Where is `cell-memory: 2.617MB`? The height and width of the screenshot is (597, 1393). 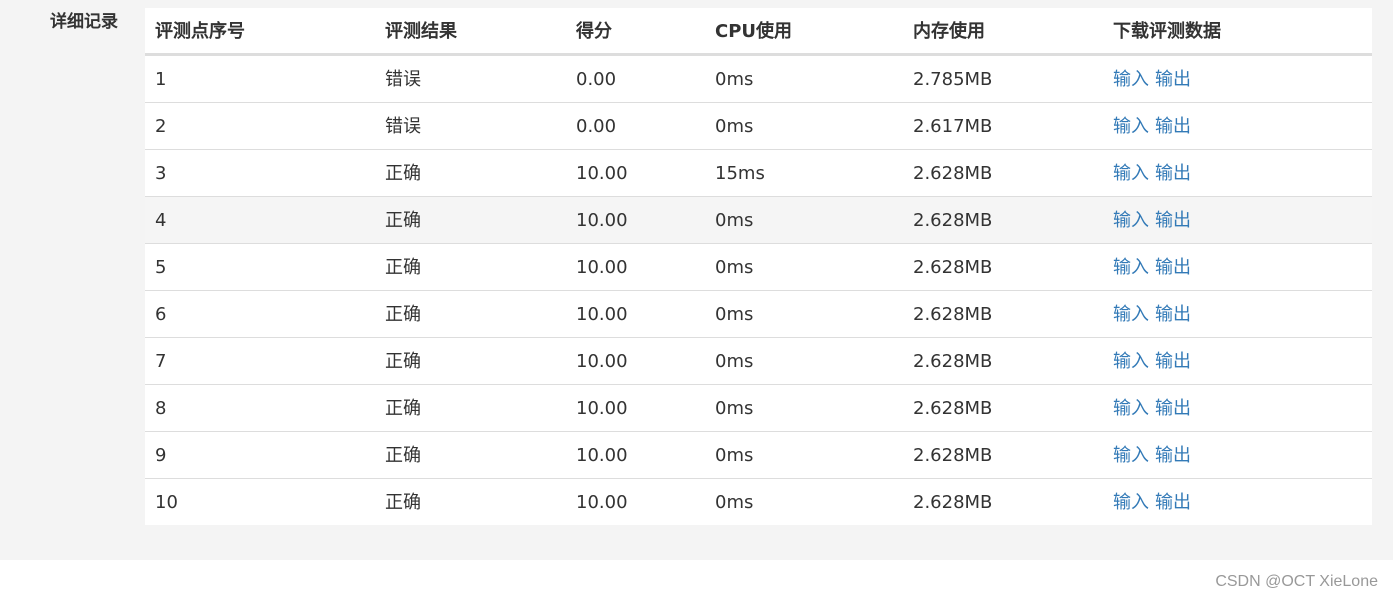
cell-memory: 2.617MB is located at coordinates (953, 126).